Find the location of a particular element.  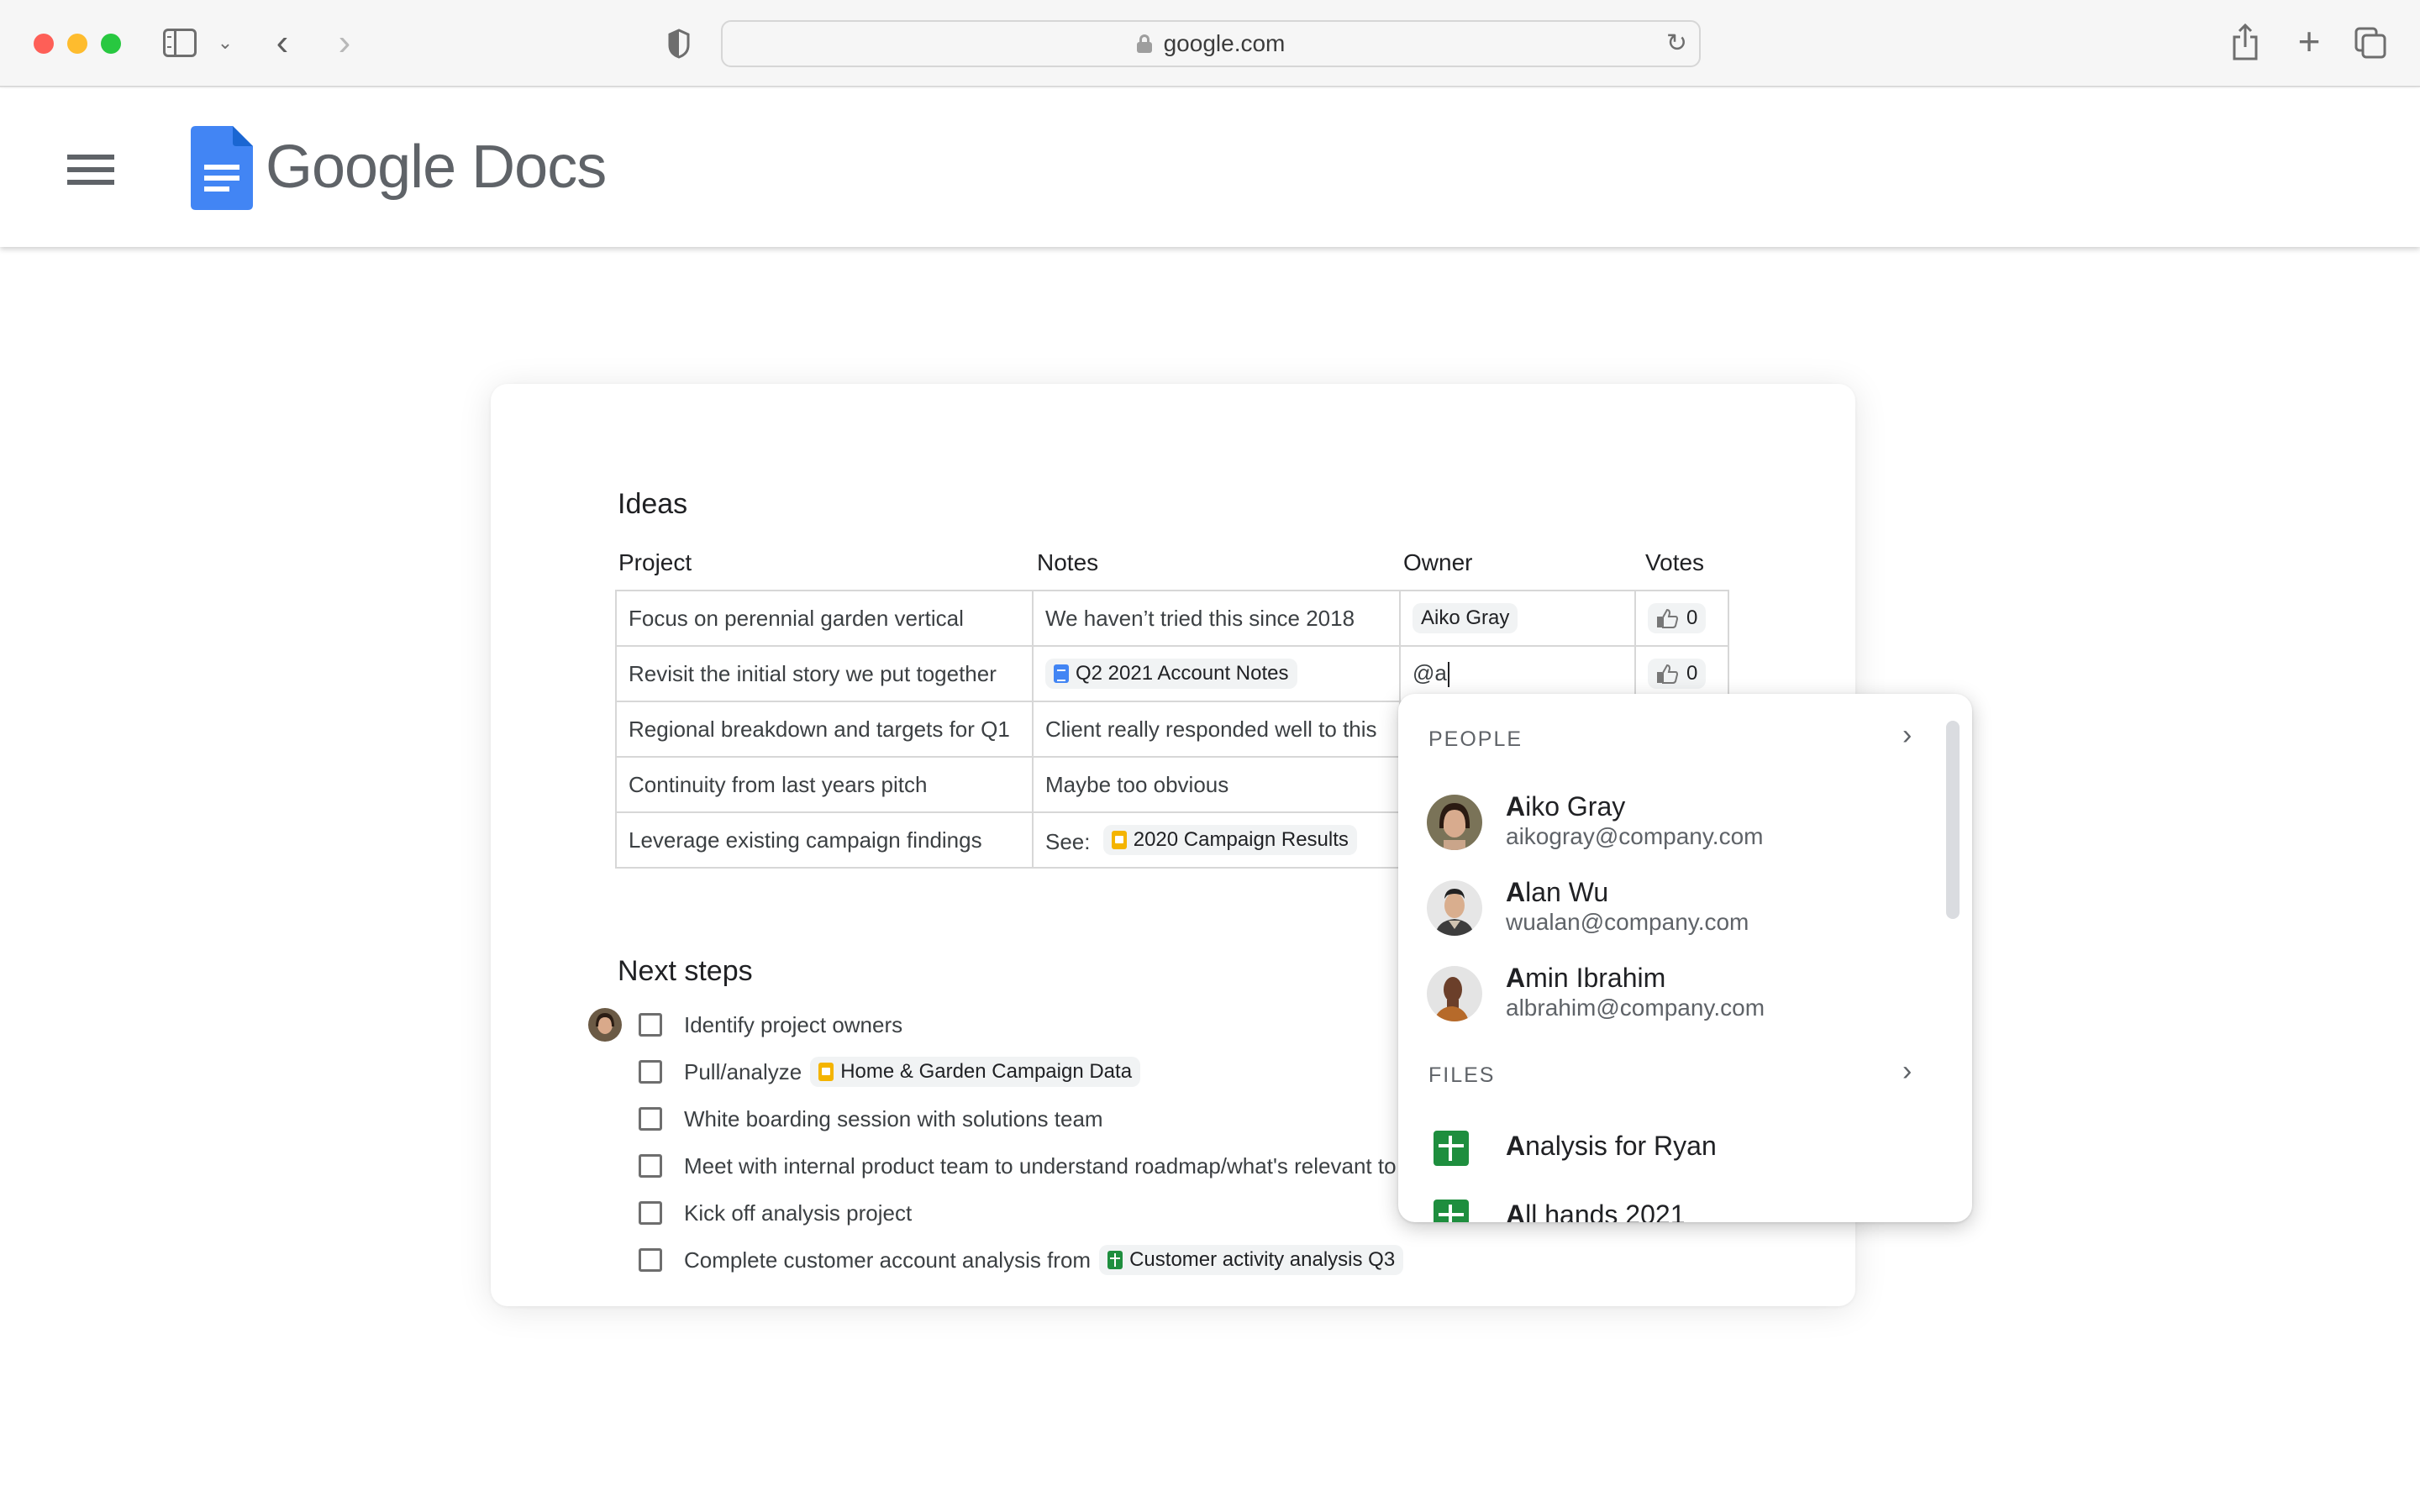

votes-cell: 0 is located at coordinates (1681, 618).